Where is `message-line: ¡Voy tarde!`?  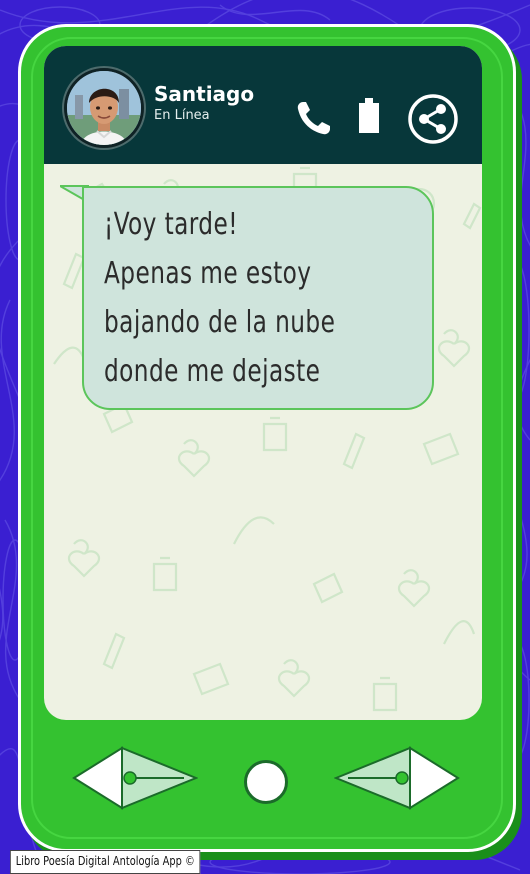
message-line: ¡Voy tarde! is located at coordinates (171, 224).